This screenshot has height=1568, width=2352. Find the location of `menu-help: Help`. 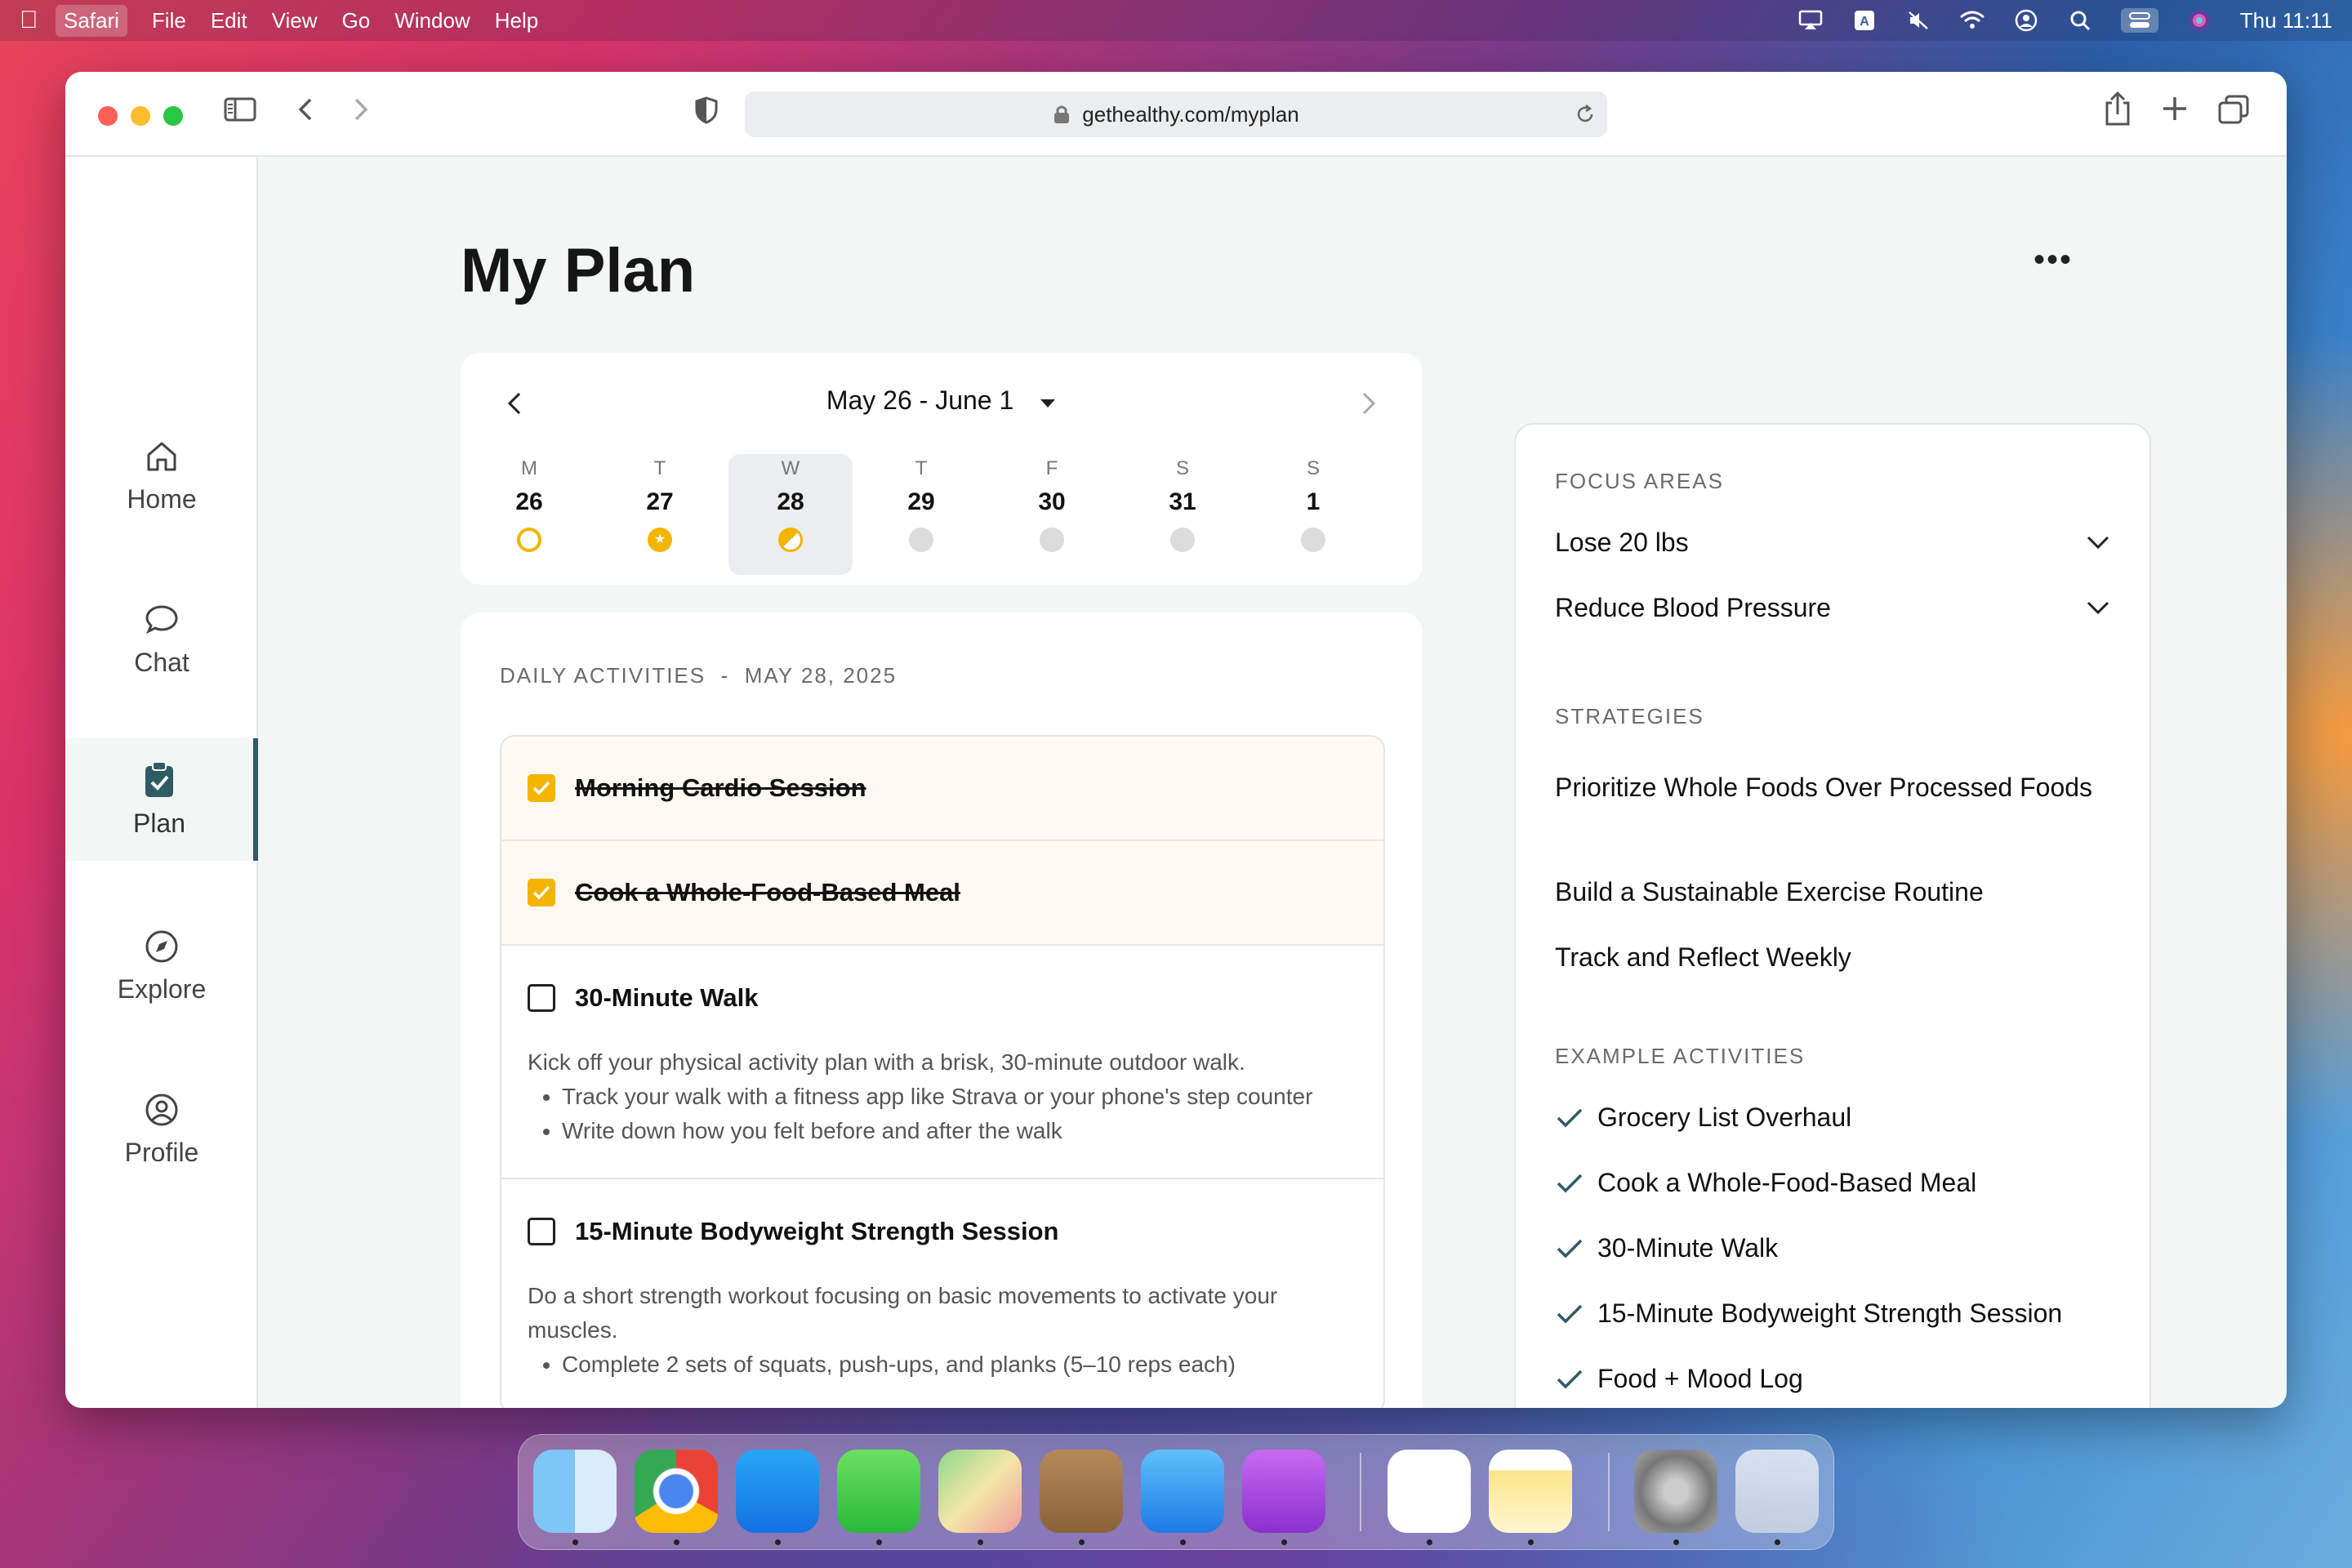

menu-help: Help is located at coordinates (516, 20).